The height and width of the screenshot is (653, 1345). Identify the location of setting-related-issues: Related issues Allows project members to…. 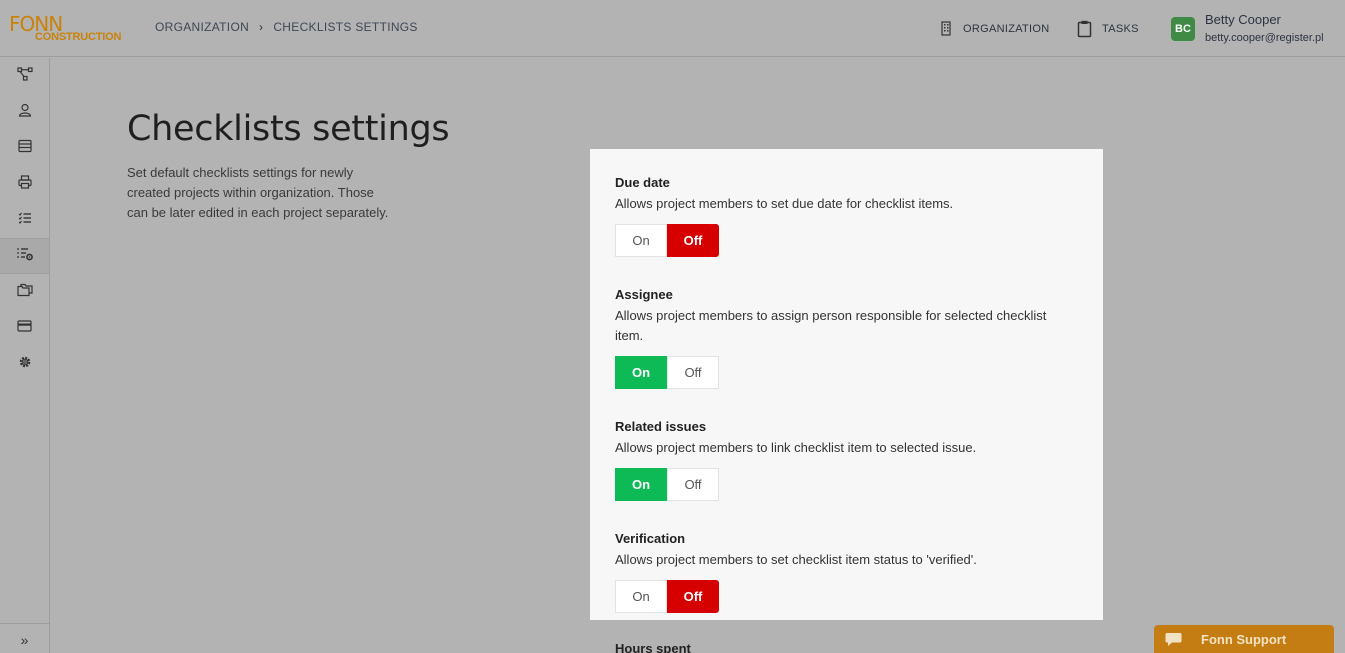
(845, 460).